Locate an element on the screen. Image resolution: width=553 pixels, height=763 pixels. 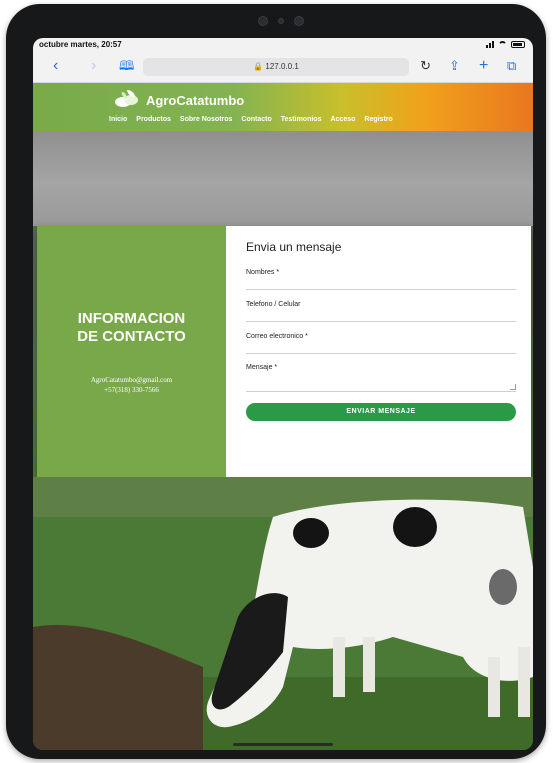
message-field is located at coordinates (381, 380).